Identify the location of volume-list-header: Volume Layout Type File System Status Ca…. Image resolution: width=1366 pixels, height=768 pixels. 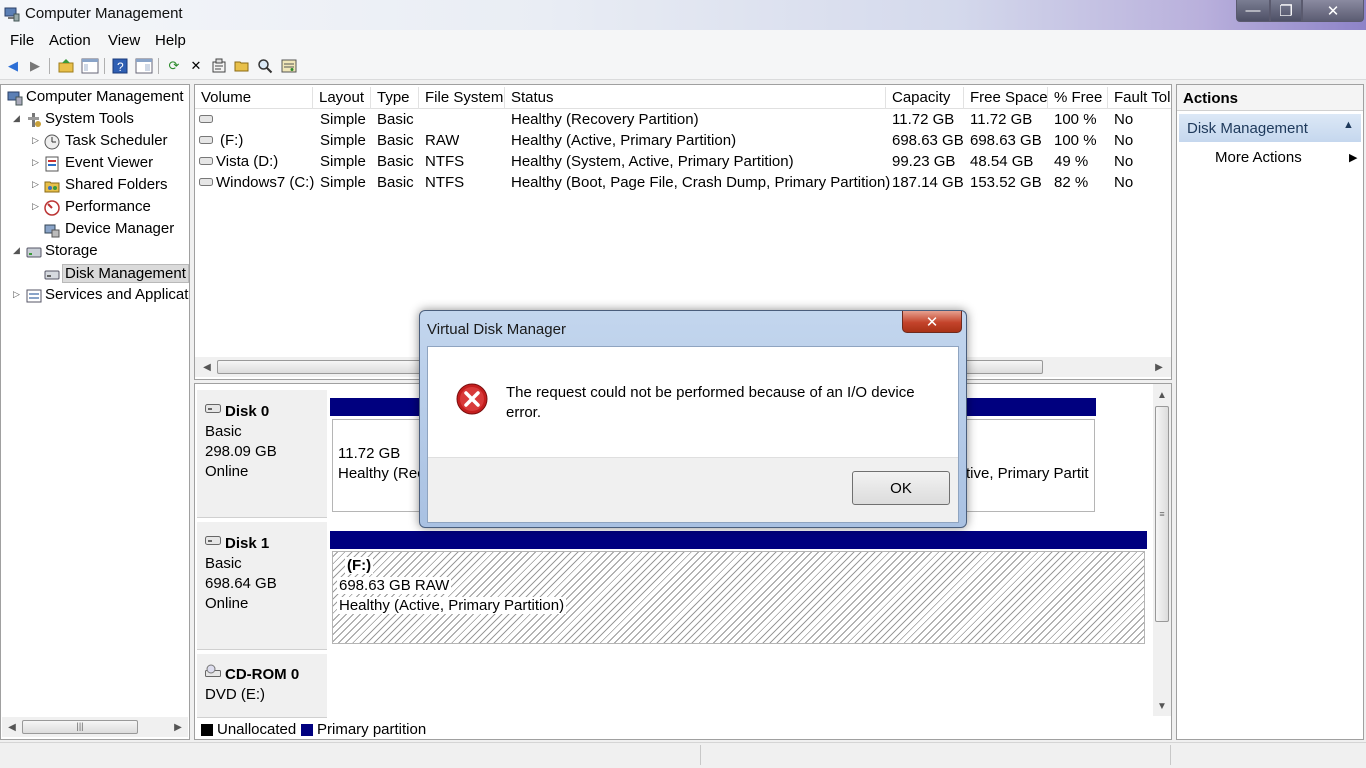
(683, 97).